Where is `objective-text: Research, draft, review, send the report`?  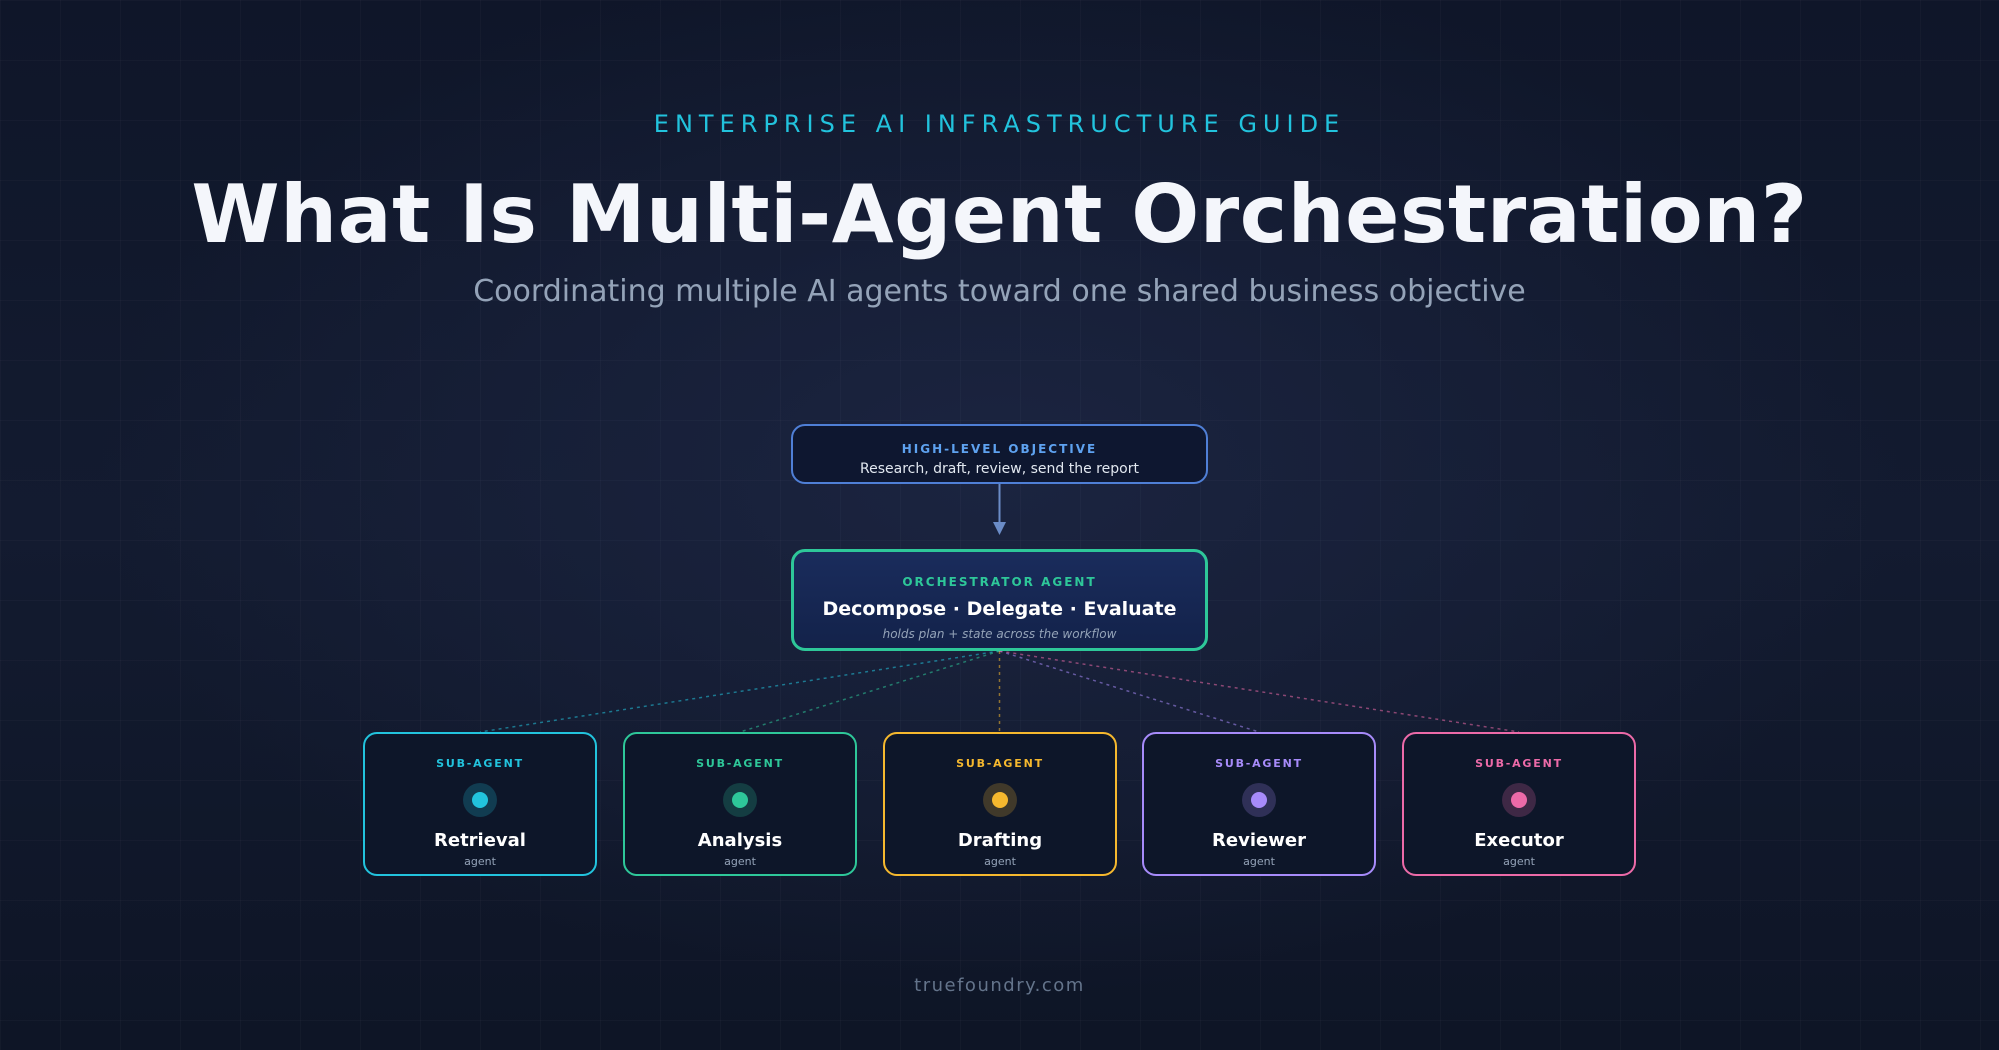
objective-text: Research, draft, review, send the report is located at coordinates (999, 469).